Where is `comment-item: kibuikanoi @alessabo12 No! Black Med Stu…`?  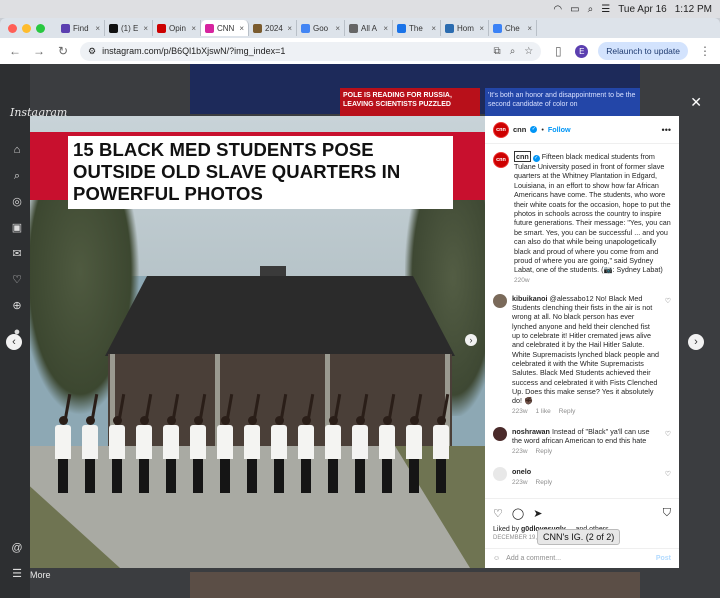
comment-item: kibuikanoi @alessabo12 No! Black Med Stu… is located at coordinates (582, 355).